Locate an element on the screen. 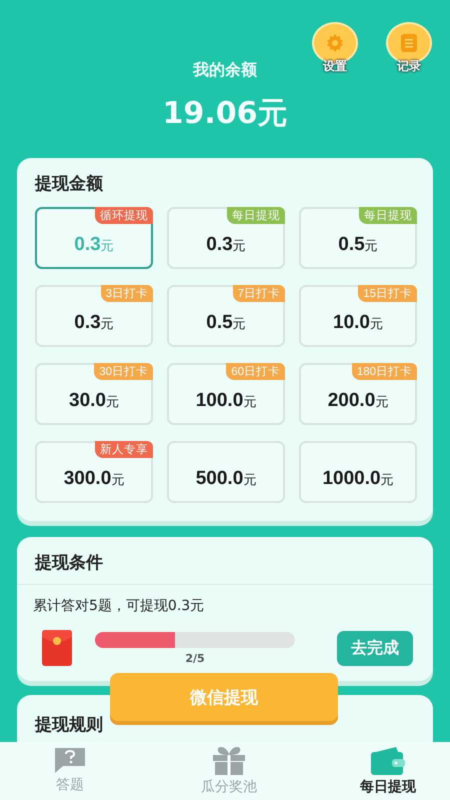  nav-tab: 每日提现 is located at coordinates (388, 771).